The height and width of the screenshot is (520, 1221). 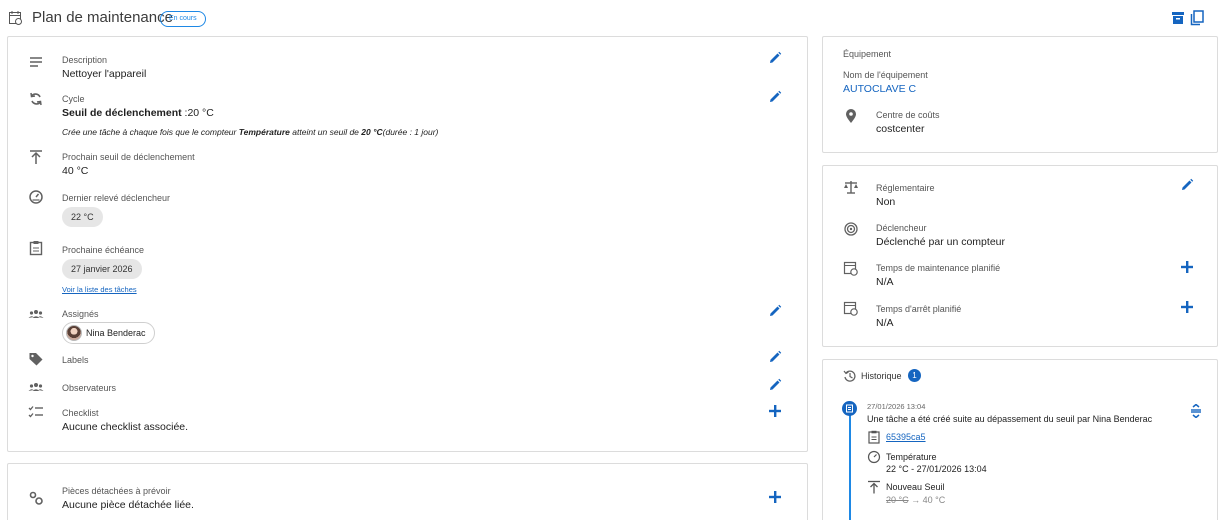 I want to click on cycle-value: Seuil de déclenchement :20 °C, so click(x=138, y=113).